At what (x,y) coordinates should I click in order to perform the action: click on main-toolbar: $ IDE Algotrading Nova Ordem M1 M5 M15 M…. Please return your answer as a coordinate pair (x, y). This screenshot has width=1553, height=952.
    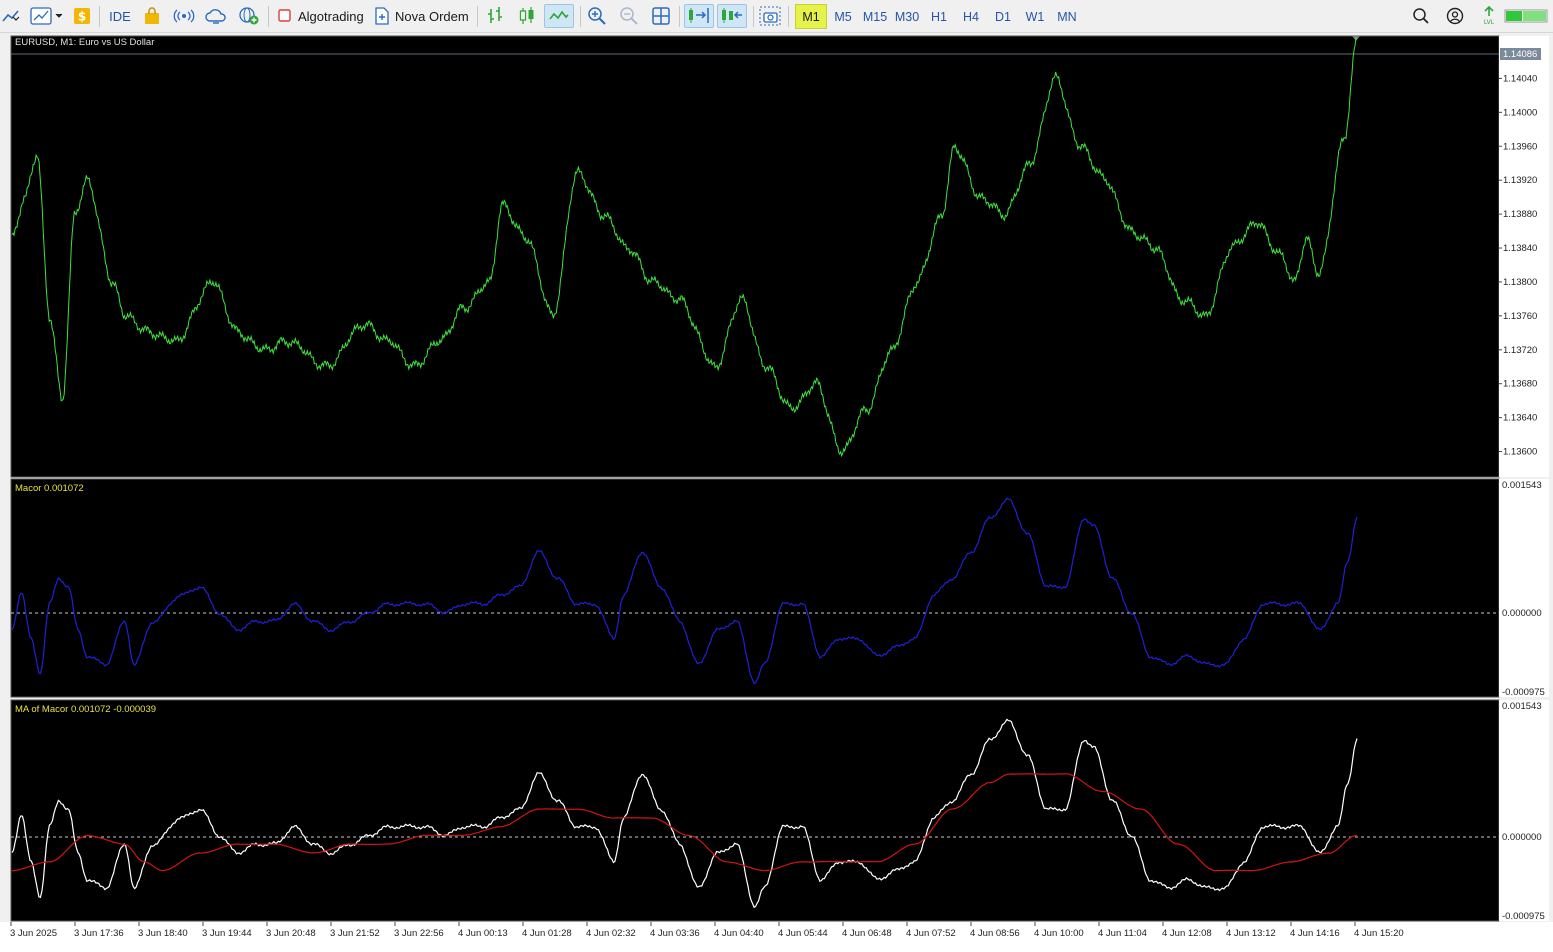
    Looking at the image, I should click on (776, 16).